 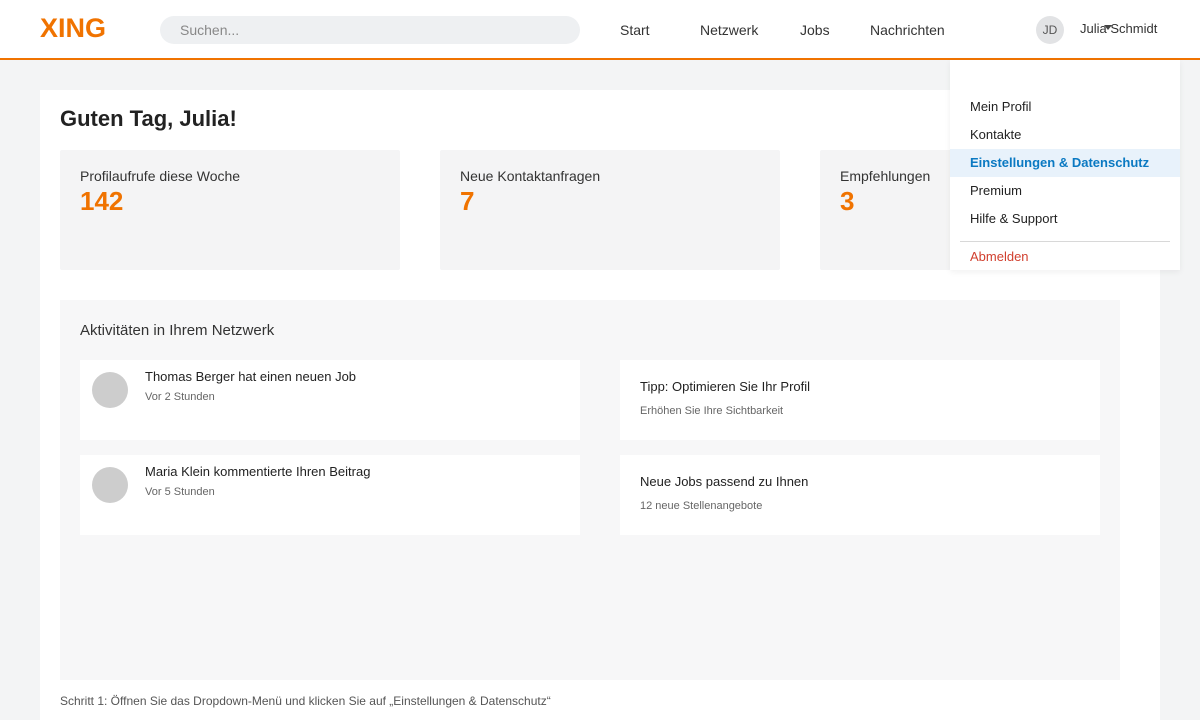 I want to click on chevron-down-icon, so click(x=1108, y=27).